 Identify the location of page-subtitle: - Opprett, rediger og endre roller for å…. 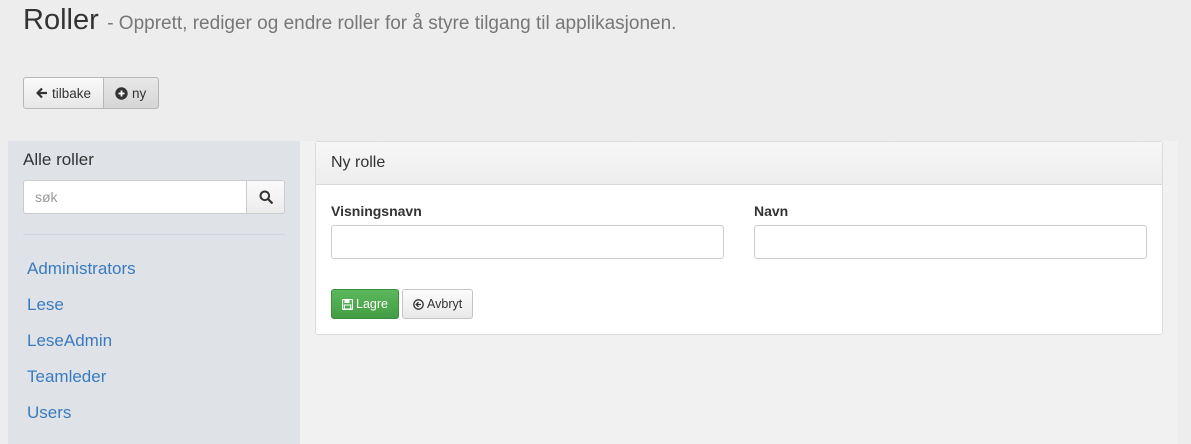
(392, 23).